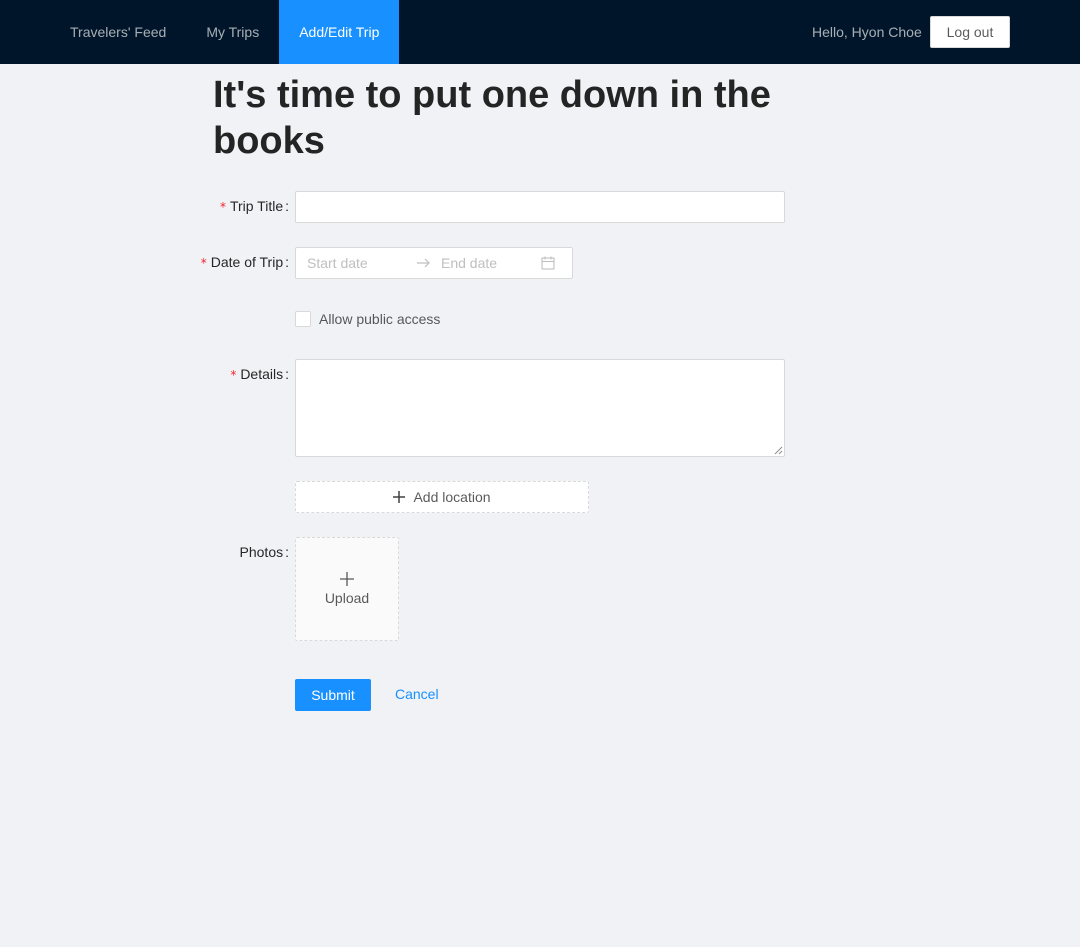 Image resolution: width=1080 pixels, height=947 pixels. I want to click on upload-label: Upload, so click(347, 598).